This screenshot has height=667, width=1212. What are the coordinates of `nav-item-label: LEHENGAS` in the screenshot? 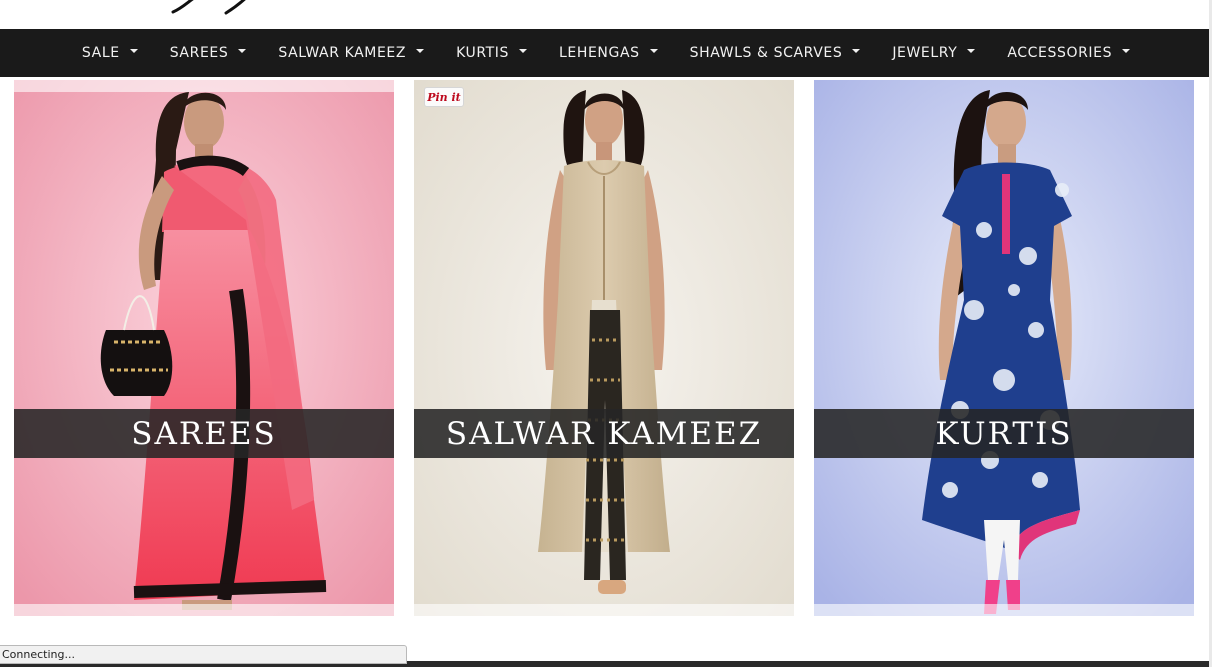 It's located at (599, 53).